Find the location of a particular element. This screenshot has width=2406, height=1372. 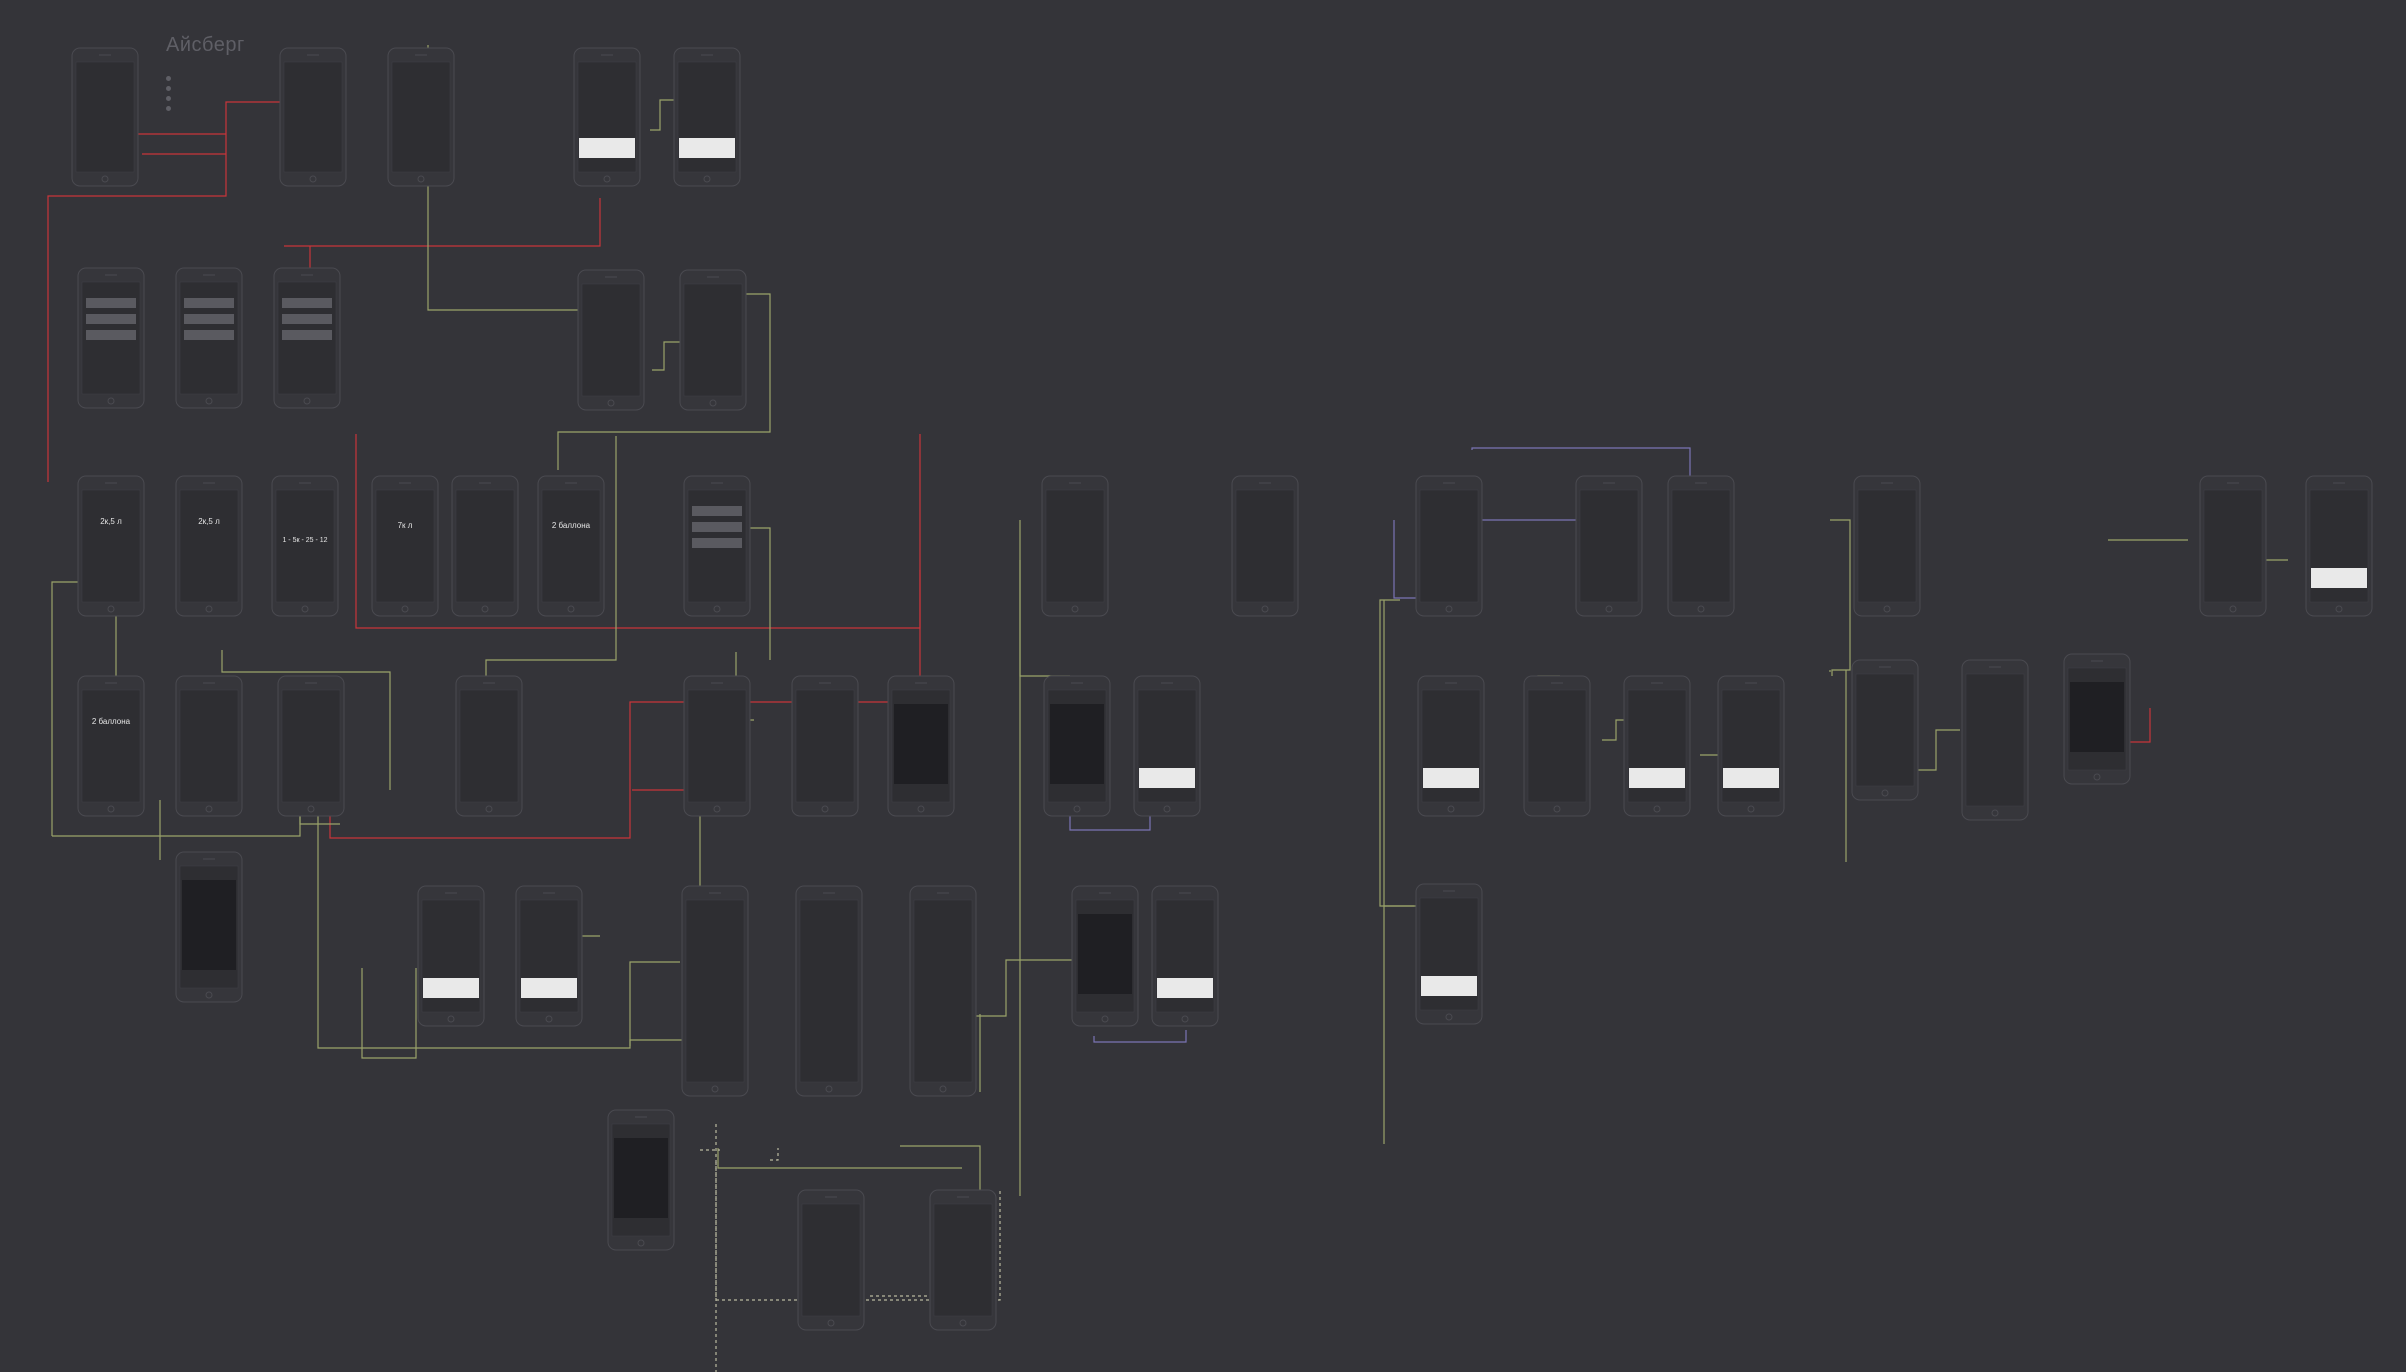

screen-label: 1 - 5к - 25 - 12 is located at coordinates (304, 540).